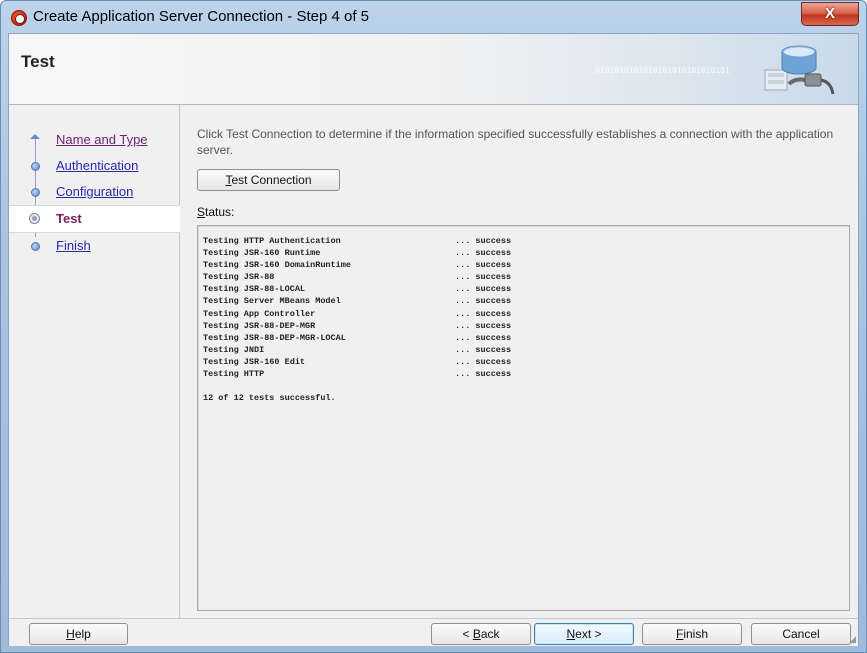 The height and width of the screenshot is (653, 867). Describe the element at coordinates (70, 634) in the screenshot. I see `mnemonic-letter: H` at that location.